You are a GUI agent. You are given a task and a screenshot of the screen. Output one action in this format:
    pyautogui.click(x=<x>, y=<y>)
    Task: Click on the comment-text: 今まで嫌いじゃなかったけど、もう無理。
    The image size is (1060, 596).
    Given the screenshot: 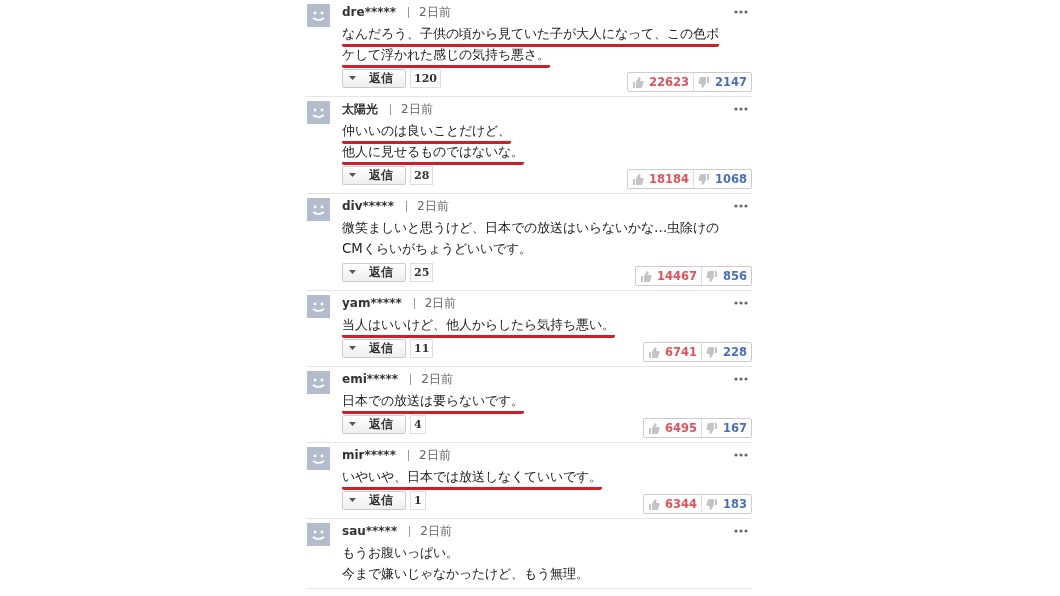 What is the action you would take?
    pyautogui.click(x=465, y=574)
    